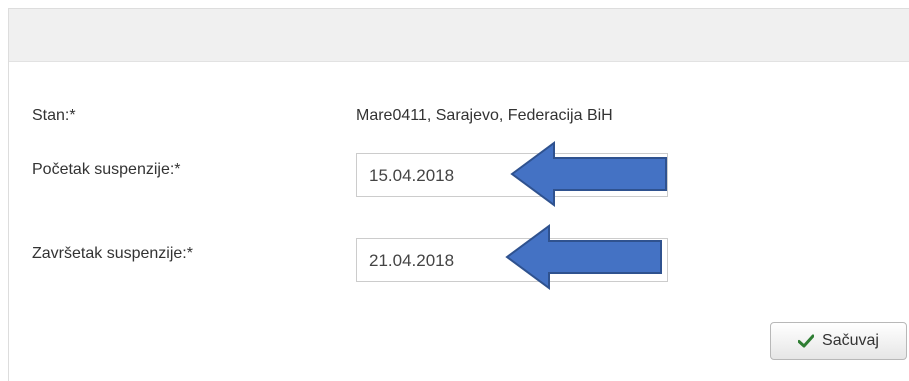 This screenshot has height=381, width=909. What do you see at coordinates (54, 115) in the screenshot?
I see `stan-label: Stan:*` at bounding box center [54, 115].